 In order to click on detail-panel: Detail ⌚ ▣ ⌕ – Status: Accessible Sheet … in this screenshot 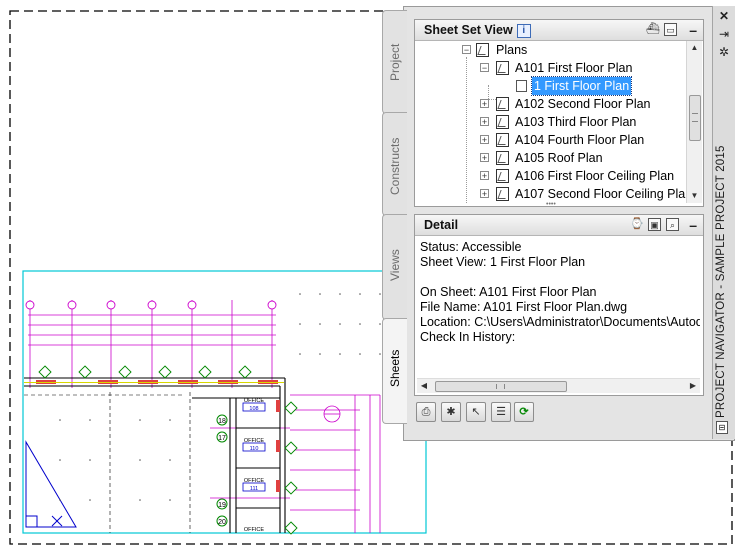, I will do `click(559, 305)`.